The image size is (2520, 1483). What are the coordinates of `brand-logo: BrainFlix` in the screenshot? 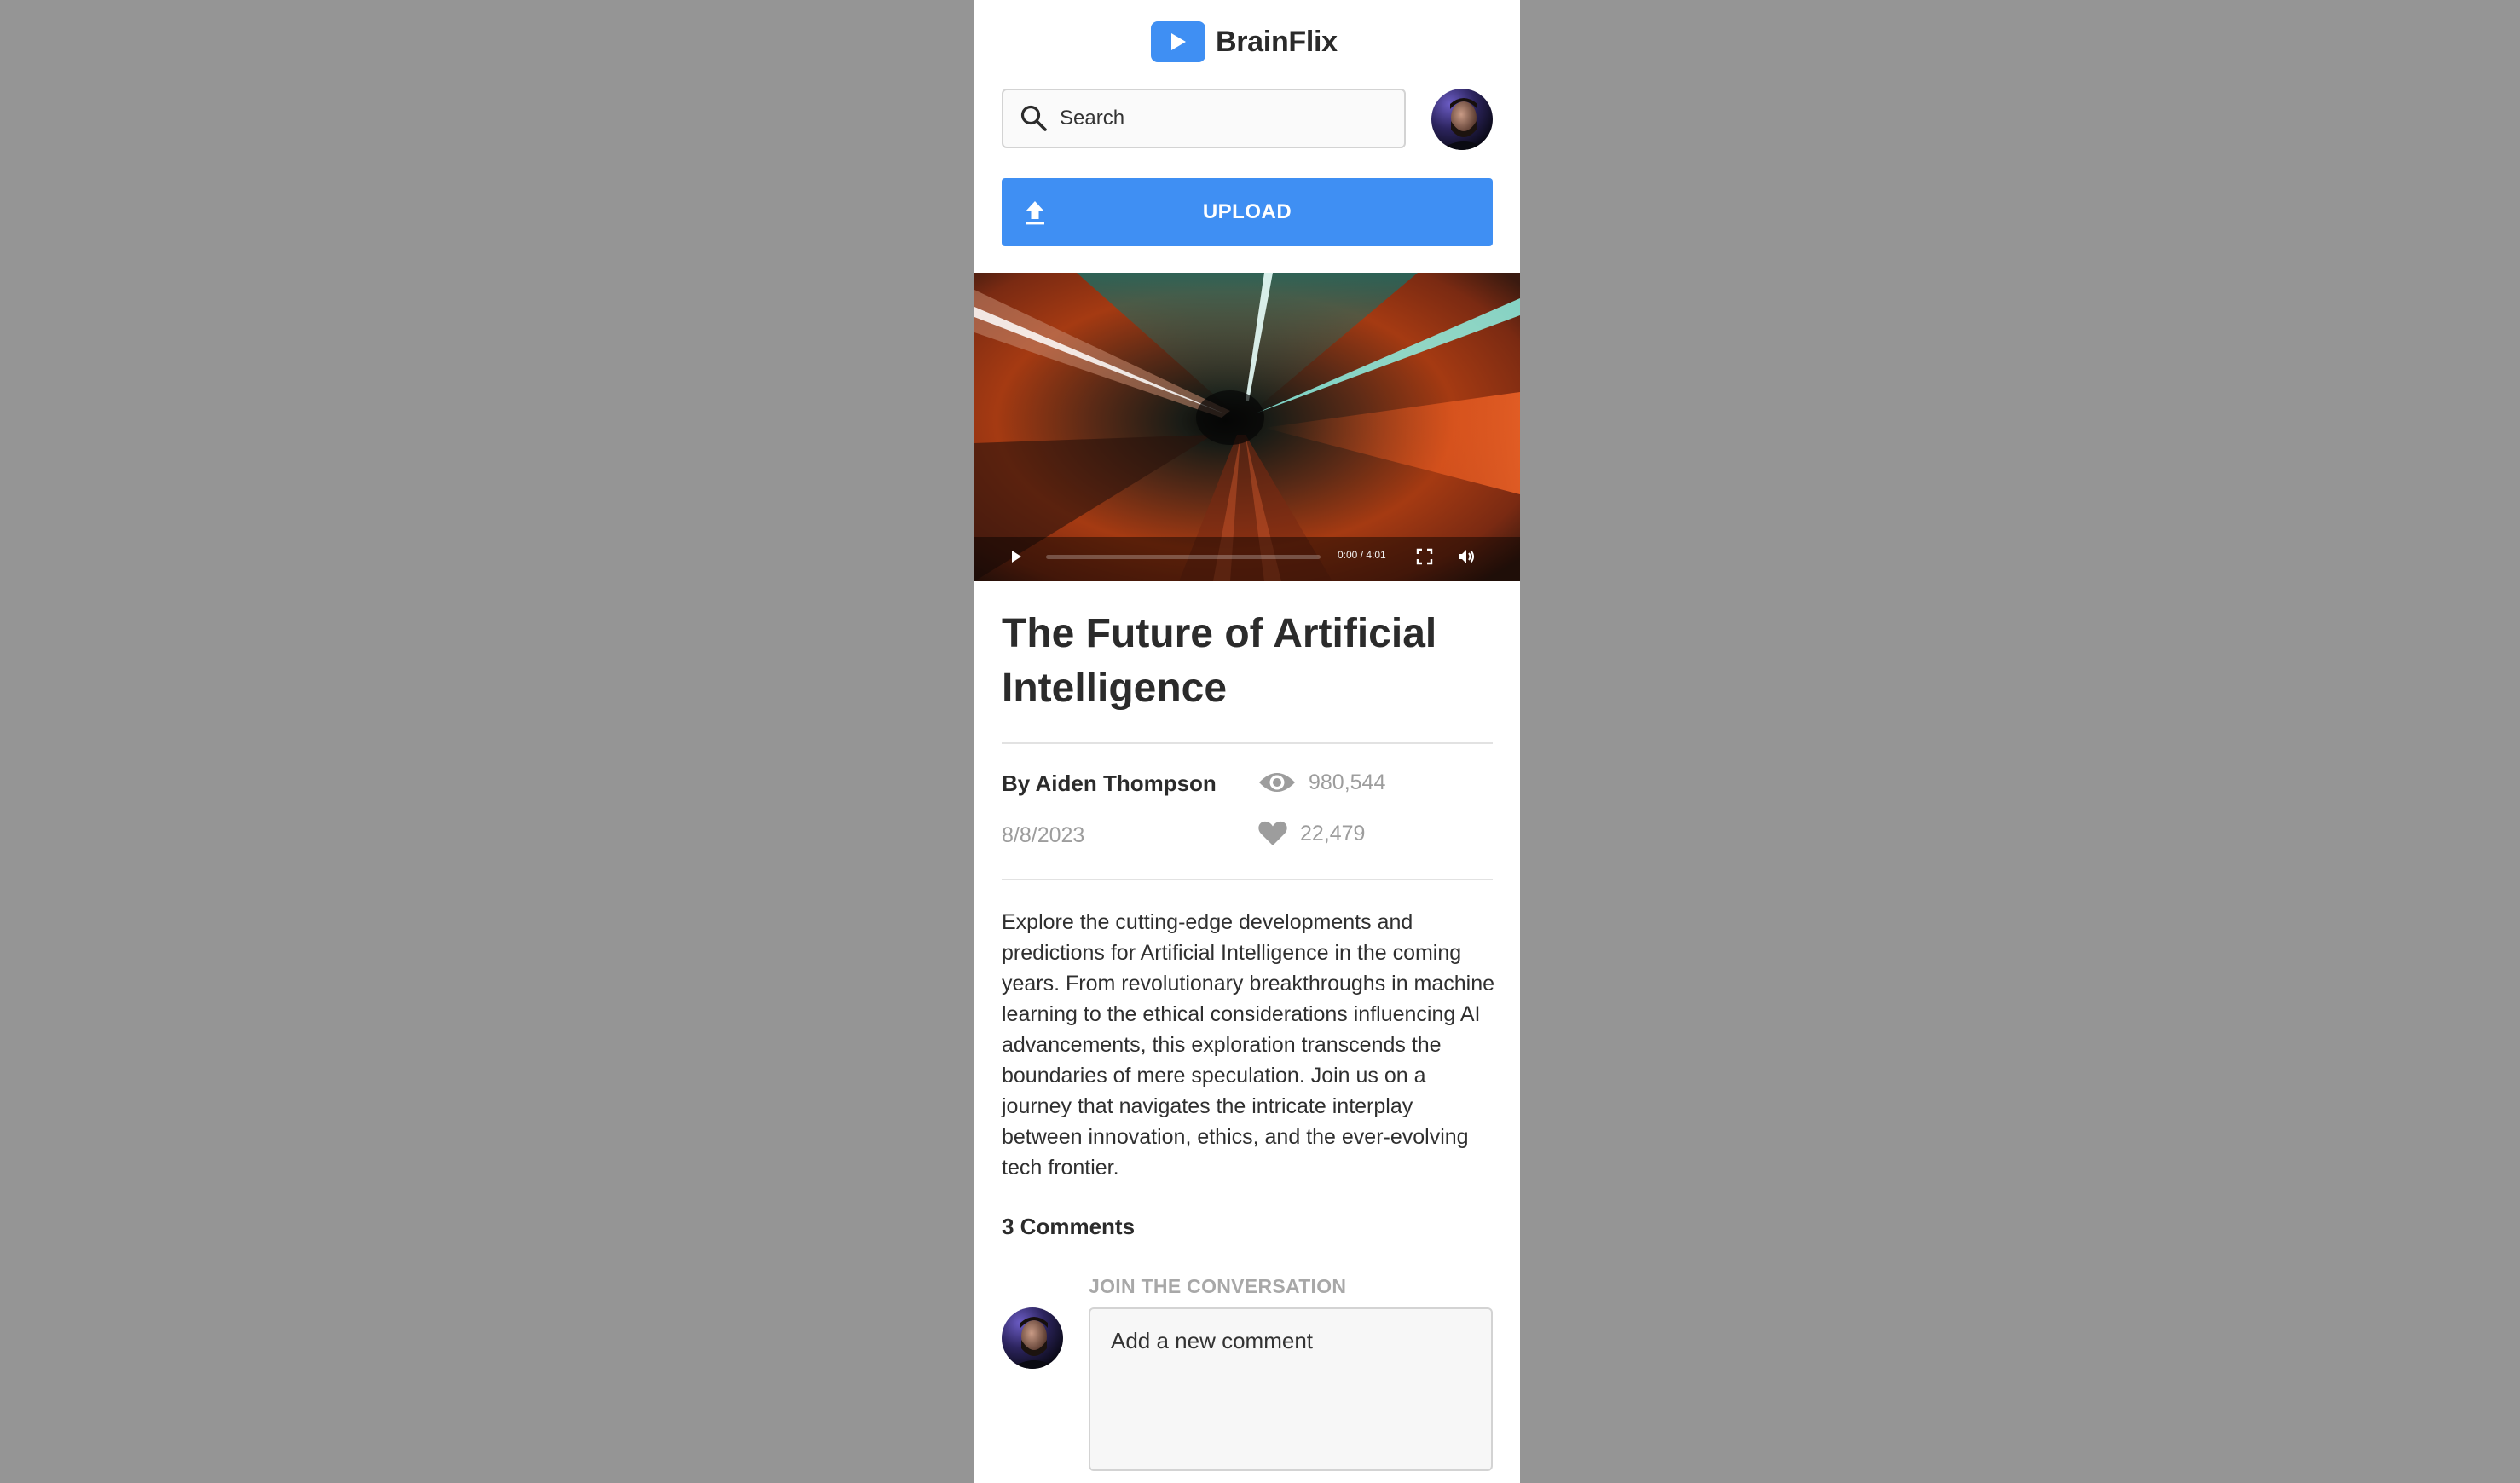 It's located at (1244, 42).